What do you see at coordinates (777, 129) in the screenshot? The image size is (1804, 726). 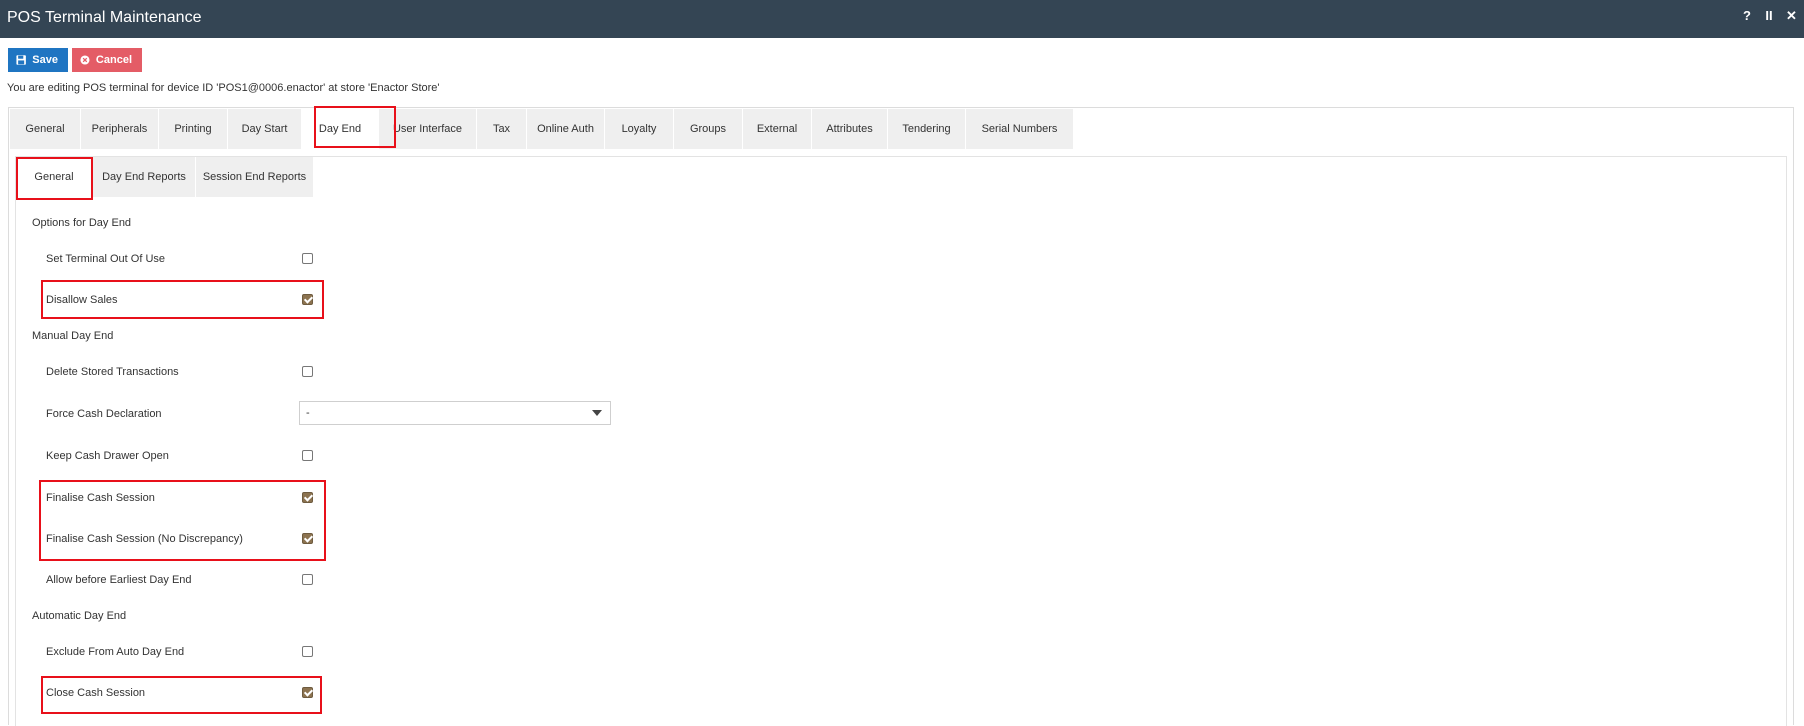 I see `tab-external: External` at bounding box center [777, 129].